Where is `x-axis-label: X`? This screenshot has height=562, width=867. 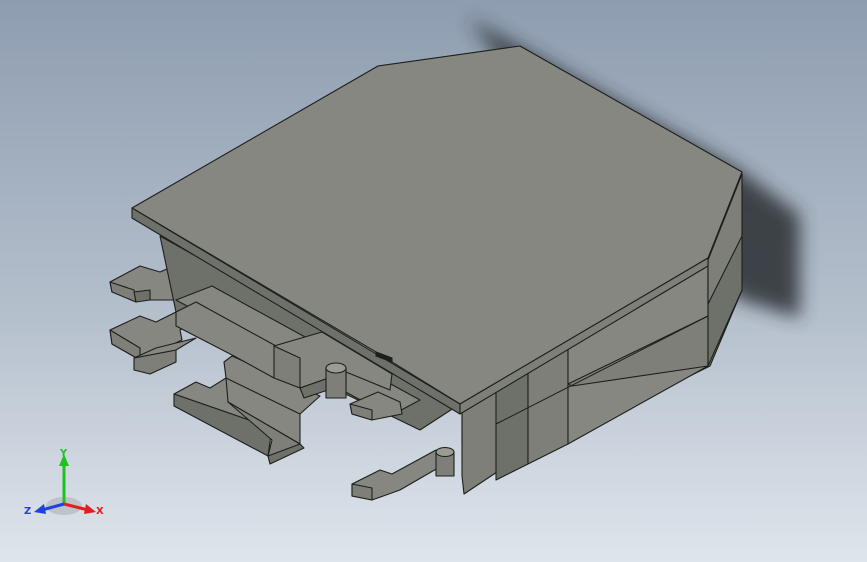
x-axis-label: X is located at coordinates (100, 511).